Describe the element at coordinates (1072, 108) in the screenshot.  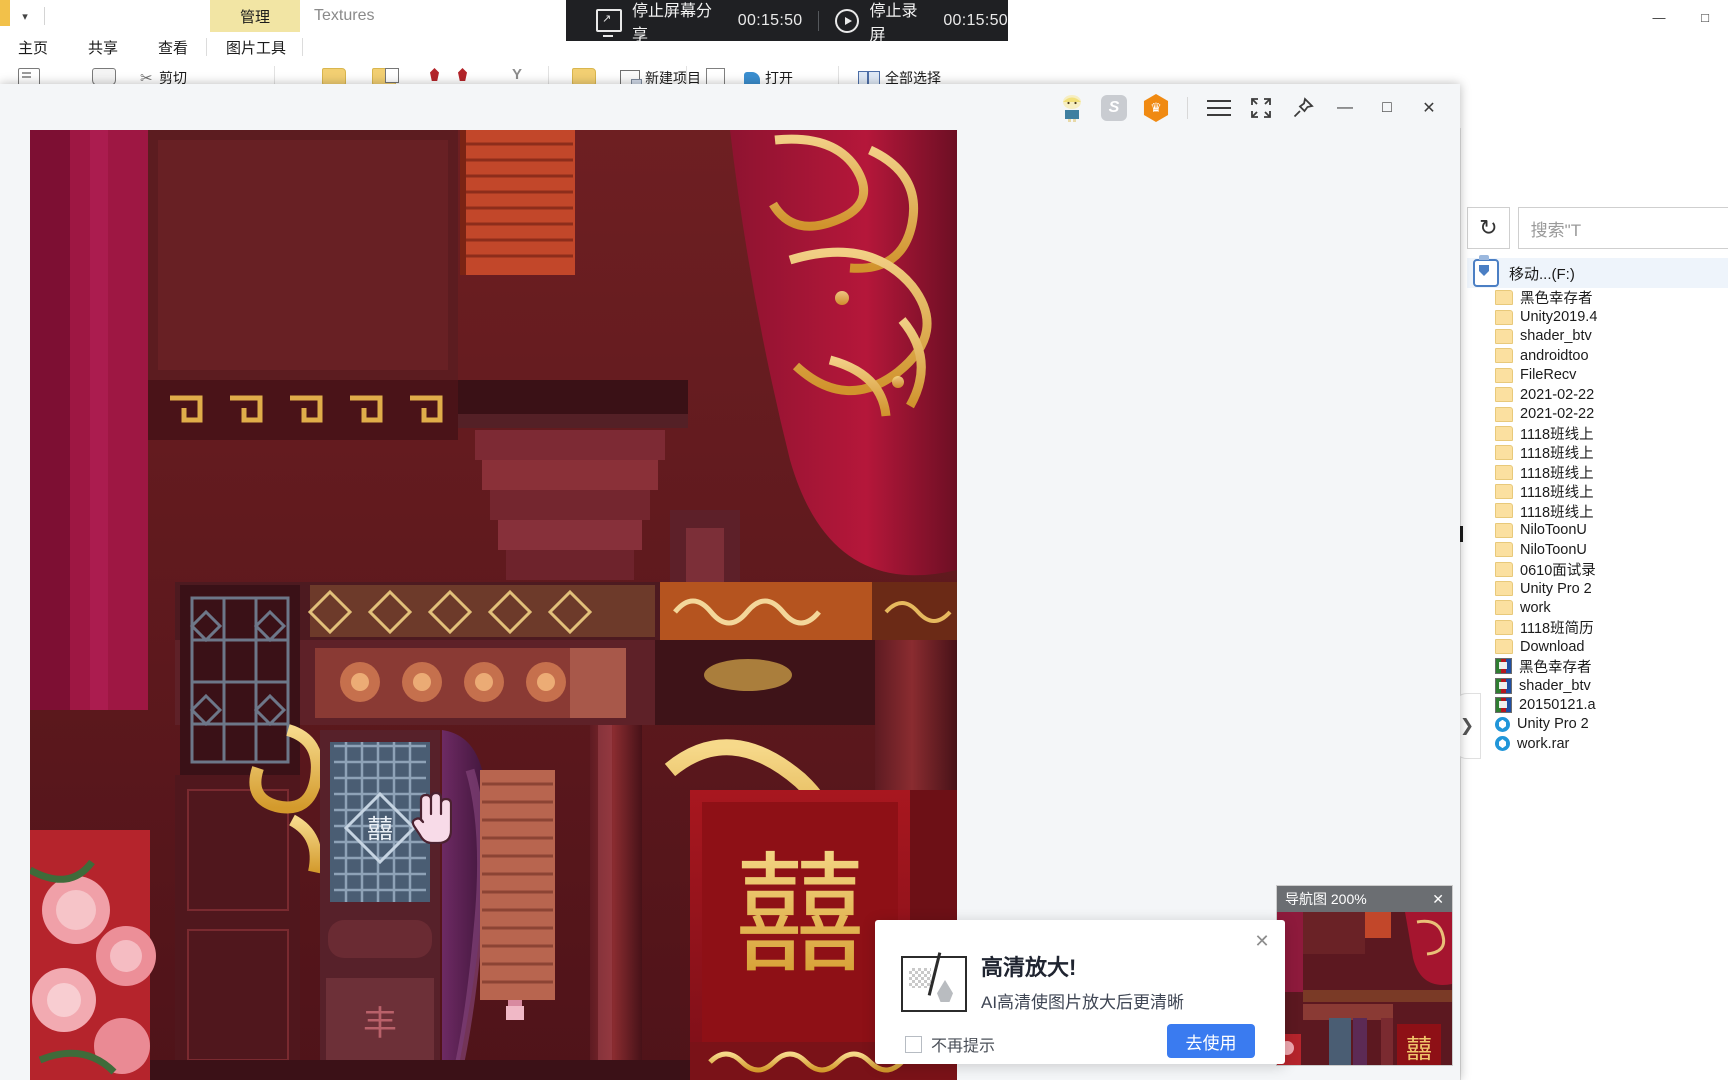
I see `avatar-icon` at that location.